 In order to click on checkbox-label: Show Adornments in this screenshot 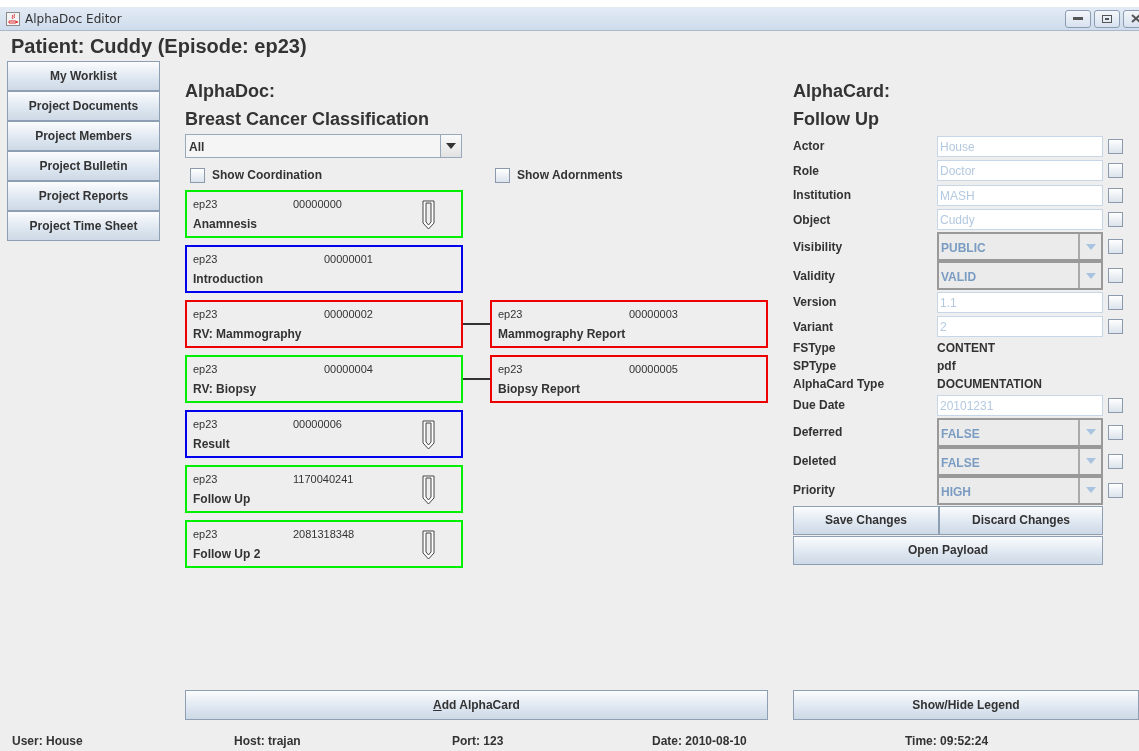, I will do `click(570, 175)`.